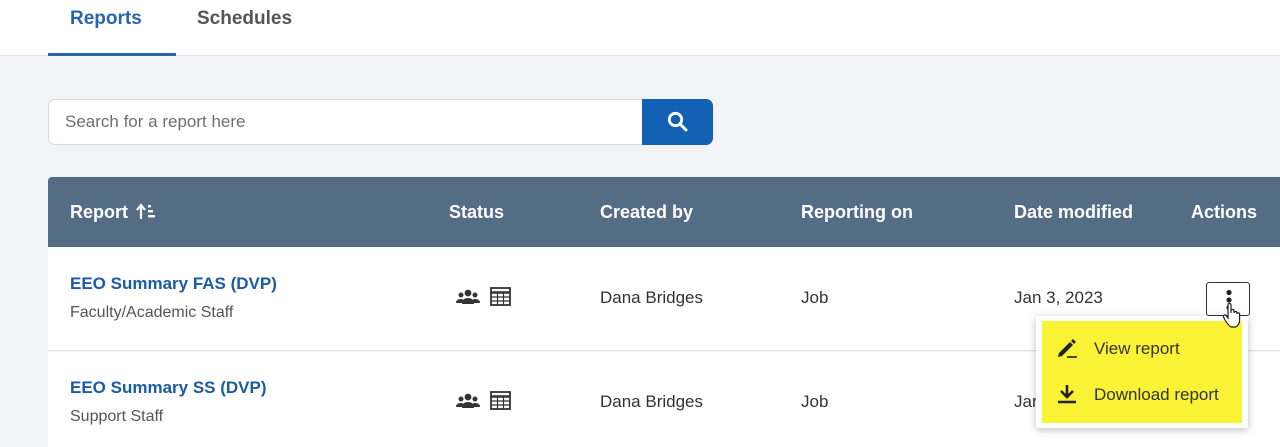 Image resolution: width=1280 pixels, height=447 pixels. I want to click on search-icon, so click(677, 121).